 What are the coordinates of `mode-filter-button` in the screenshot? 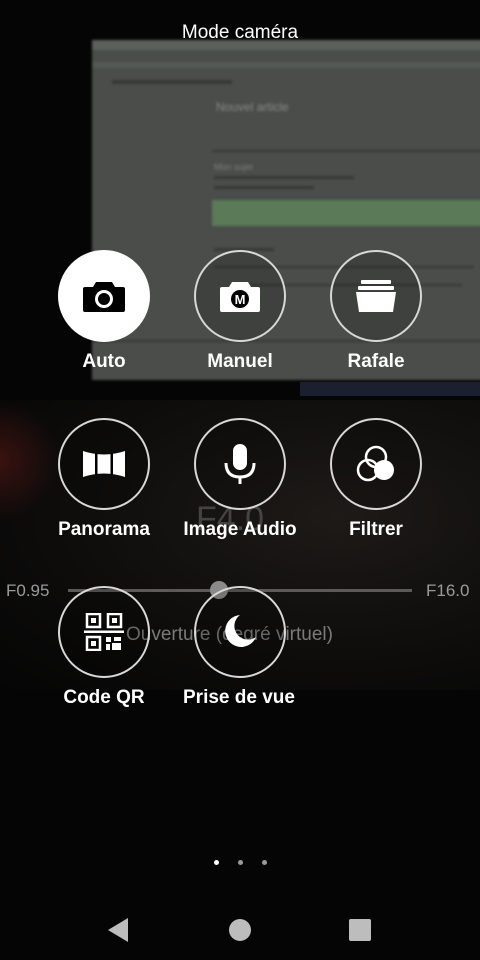 It's located at (376, 464).